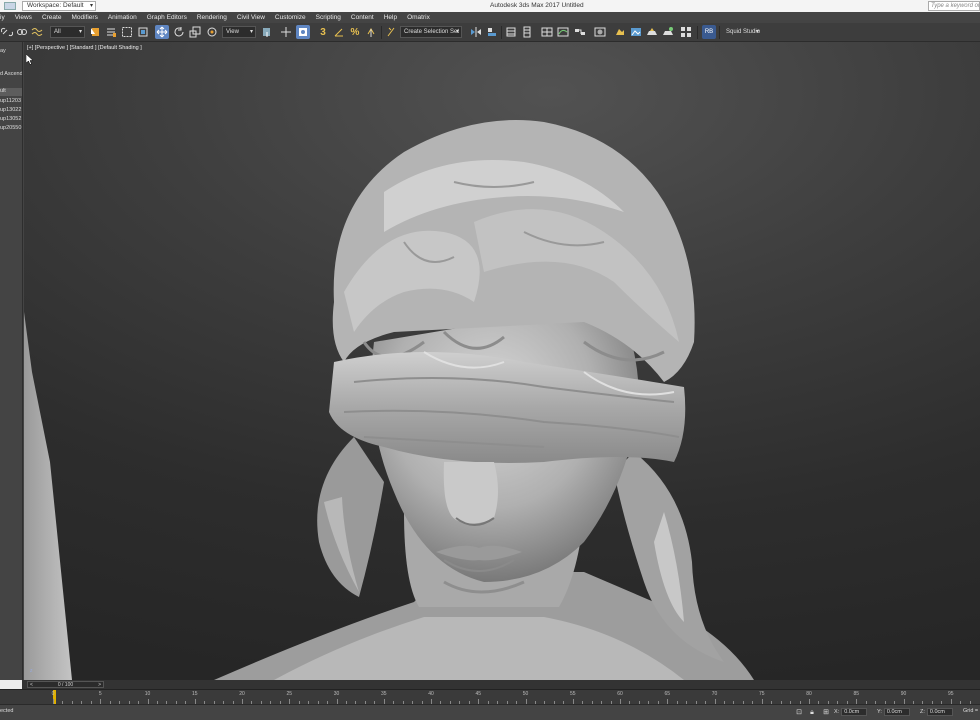 The width and height of the screenshot is (980, 720). I want to click on snap-label: 3, so click(323, 32).